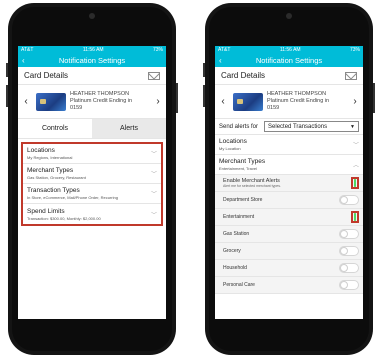 The width and height of the screenshot is (381, 357). What do you see at coordinates (92, 154) in the screenshot?
I see `list-item-locations: Locations My Regions, International ﹀` at bounding box center [92, 154].